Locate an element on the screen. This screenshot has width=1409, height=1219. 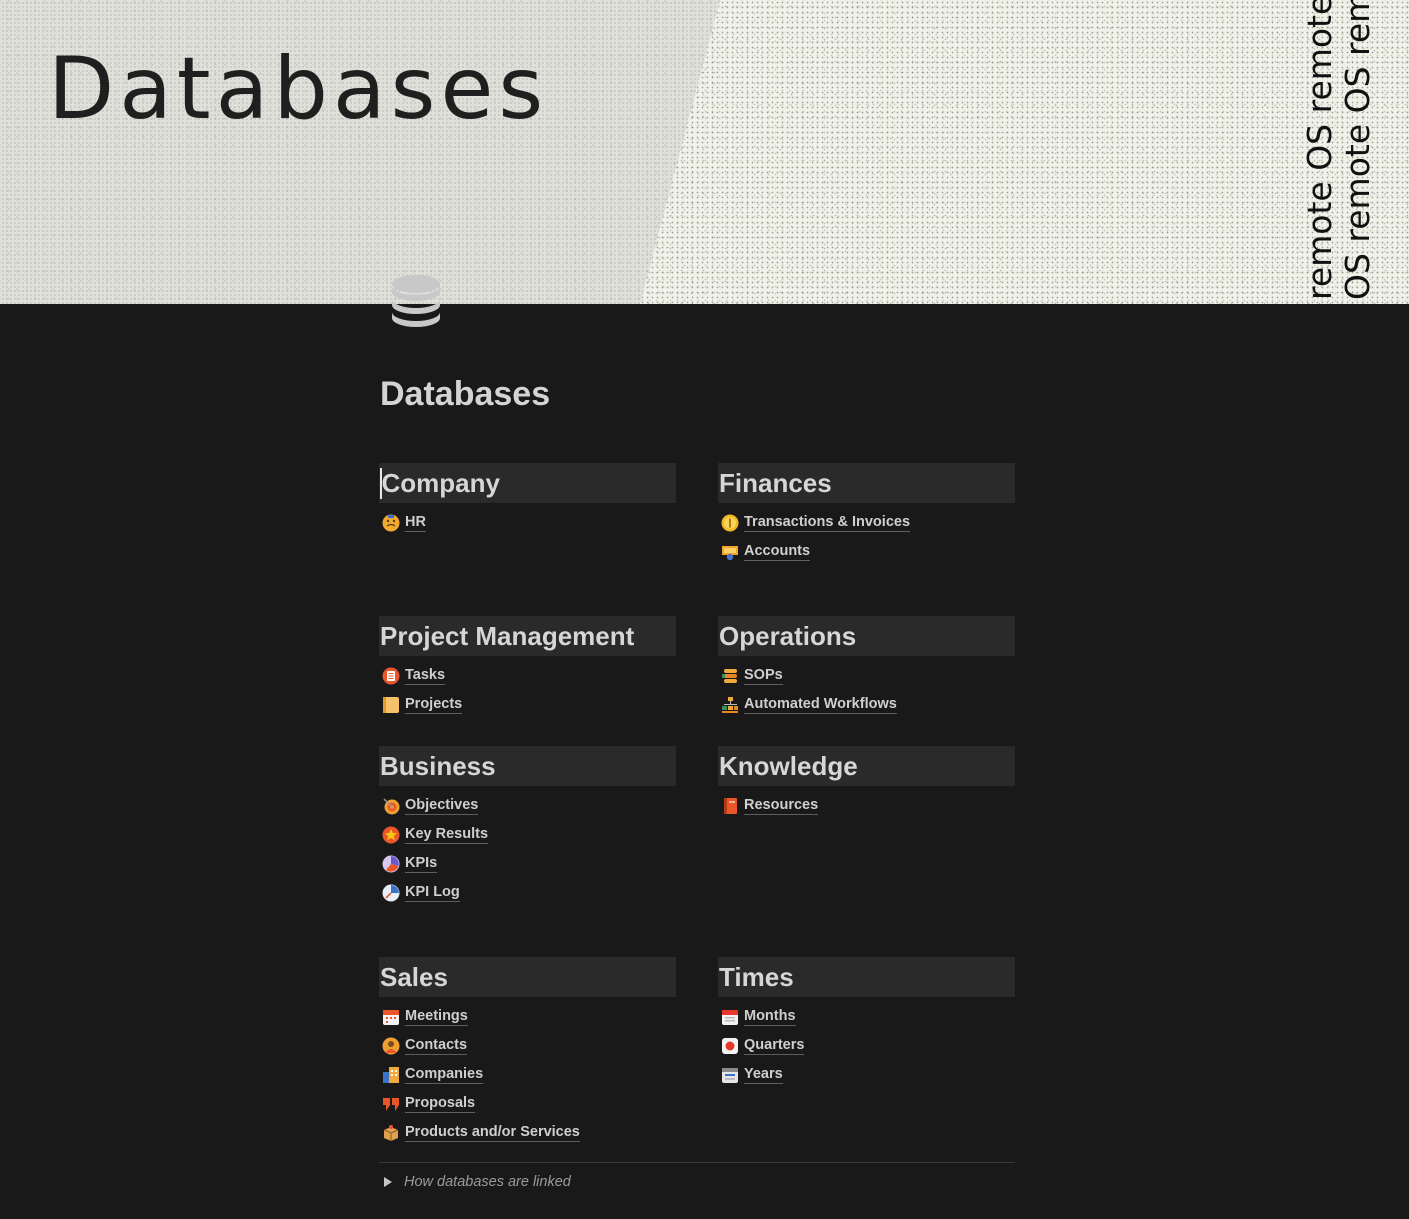
coin-emoji-icon is located at coordinates (729, 522).